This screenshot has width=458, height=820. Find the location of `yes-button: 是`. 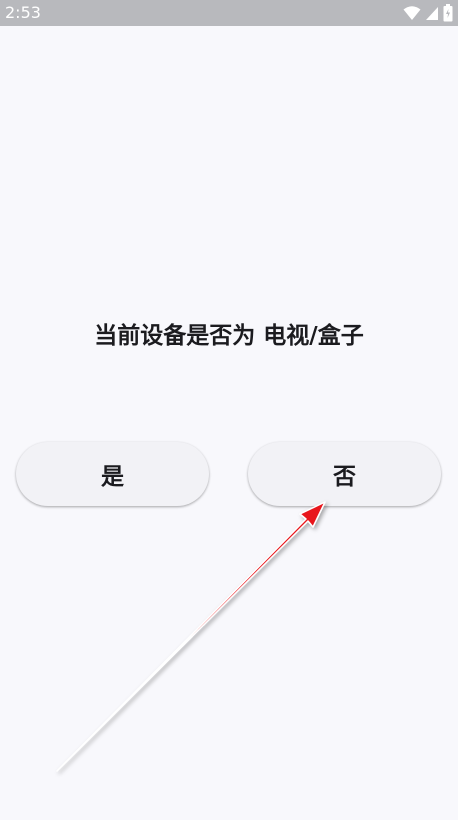

yes-button: 是 is located at coordinates (112, 474).